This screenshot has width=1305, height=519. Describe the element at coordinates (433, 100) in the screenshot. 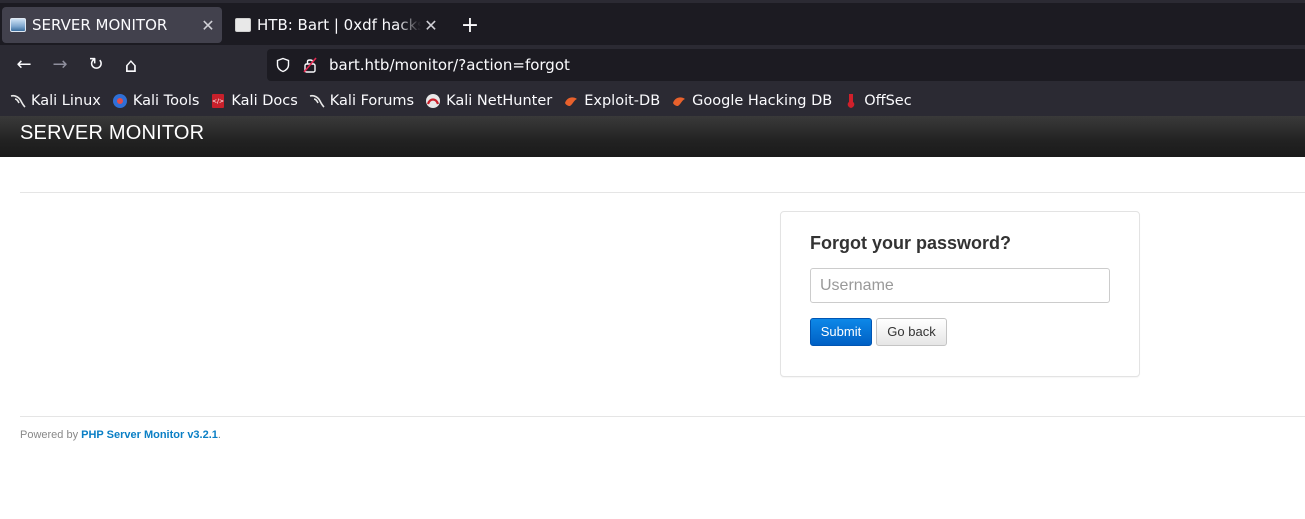

I see `nethunter-icon` at that location.